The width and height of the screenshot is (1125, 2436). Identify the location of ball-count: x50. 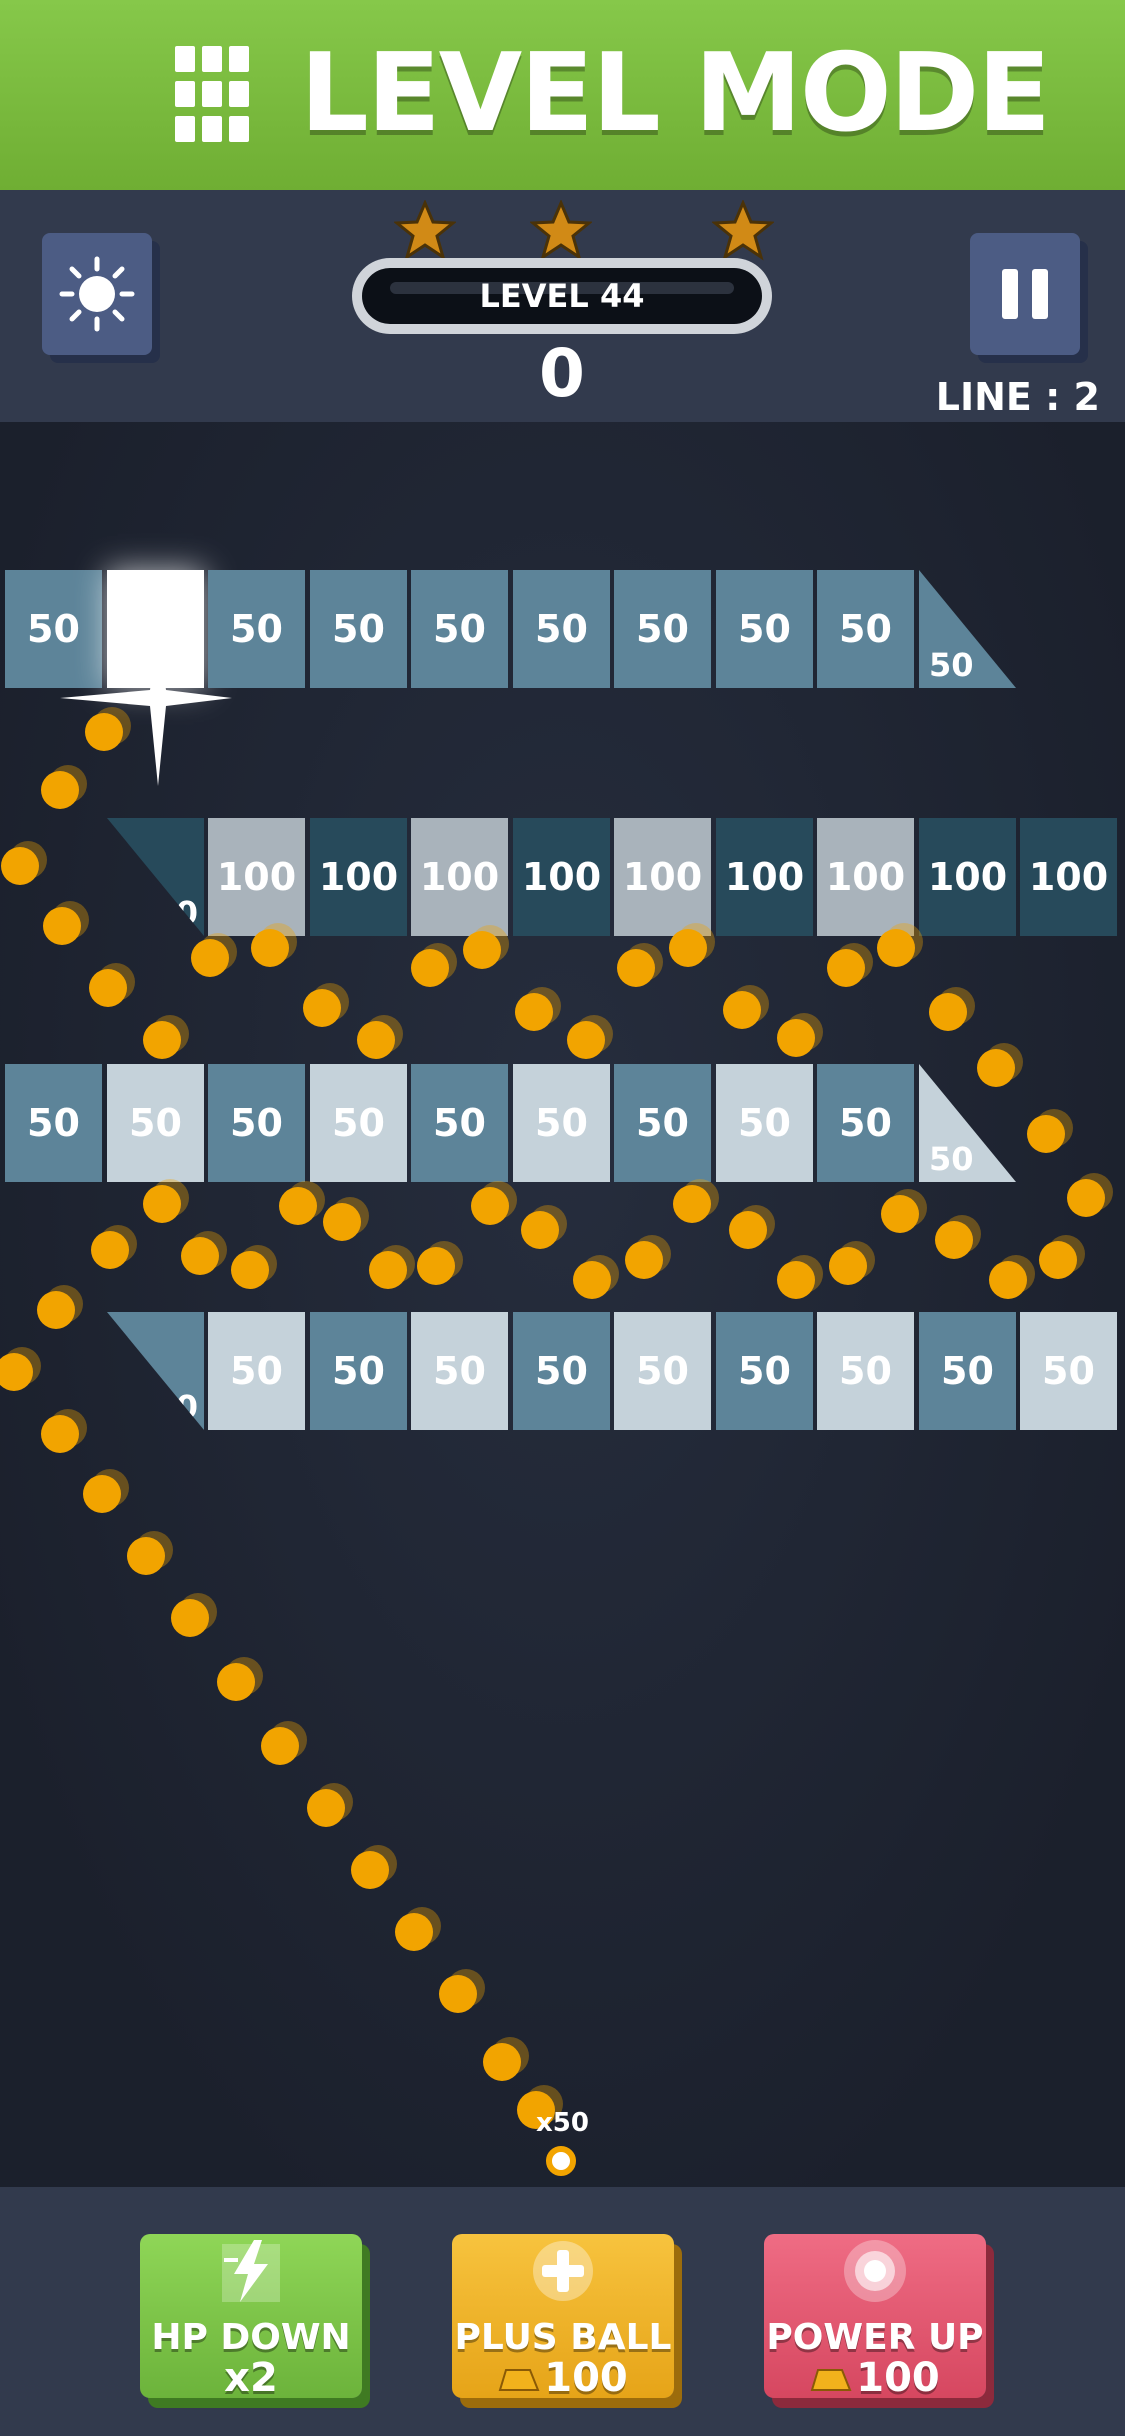
(562, 2123).